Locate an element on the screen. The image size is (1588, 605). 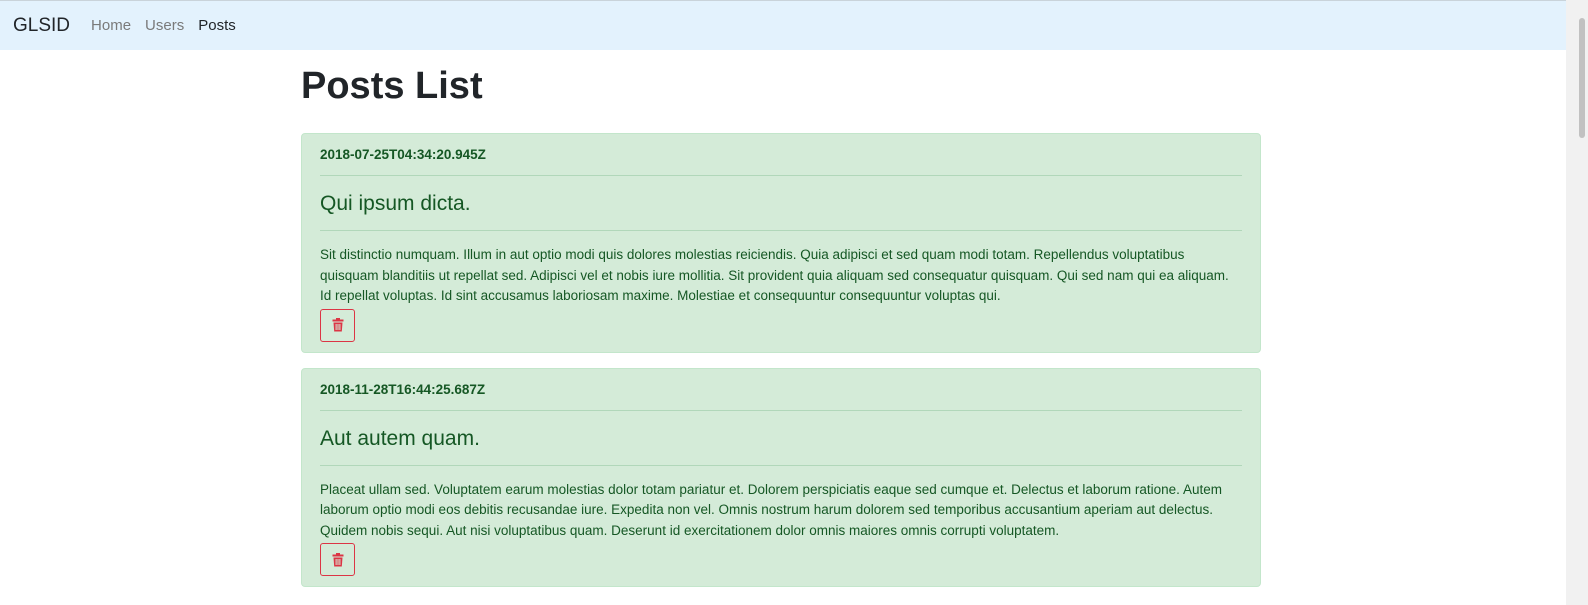
post-date: 2018-07-25T04:34:20.945Z is located at coordinates (781, 161).